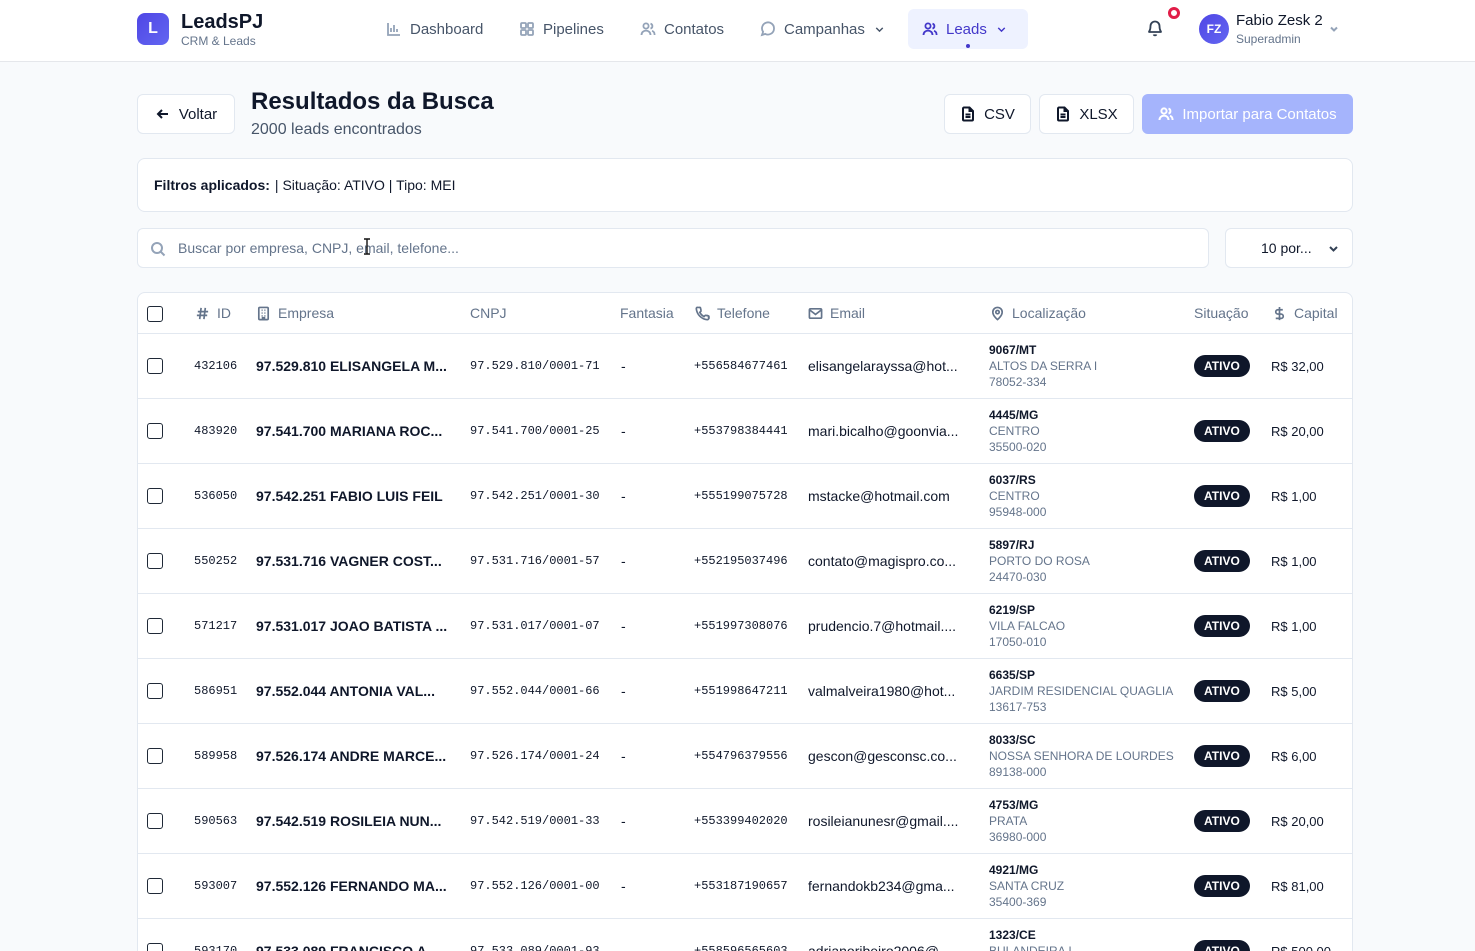 This screenshot has width=1475, height=951. Describe the element at coordinates (741, 431) in the screenshot. I see `cell-telefone: +553798384441` at that location.